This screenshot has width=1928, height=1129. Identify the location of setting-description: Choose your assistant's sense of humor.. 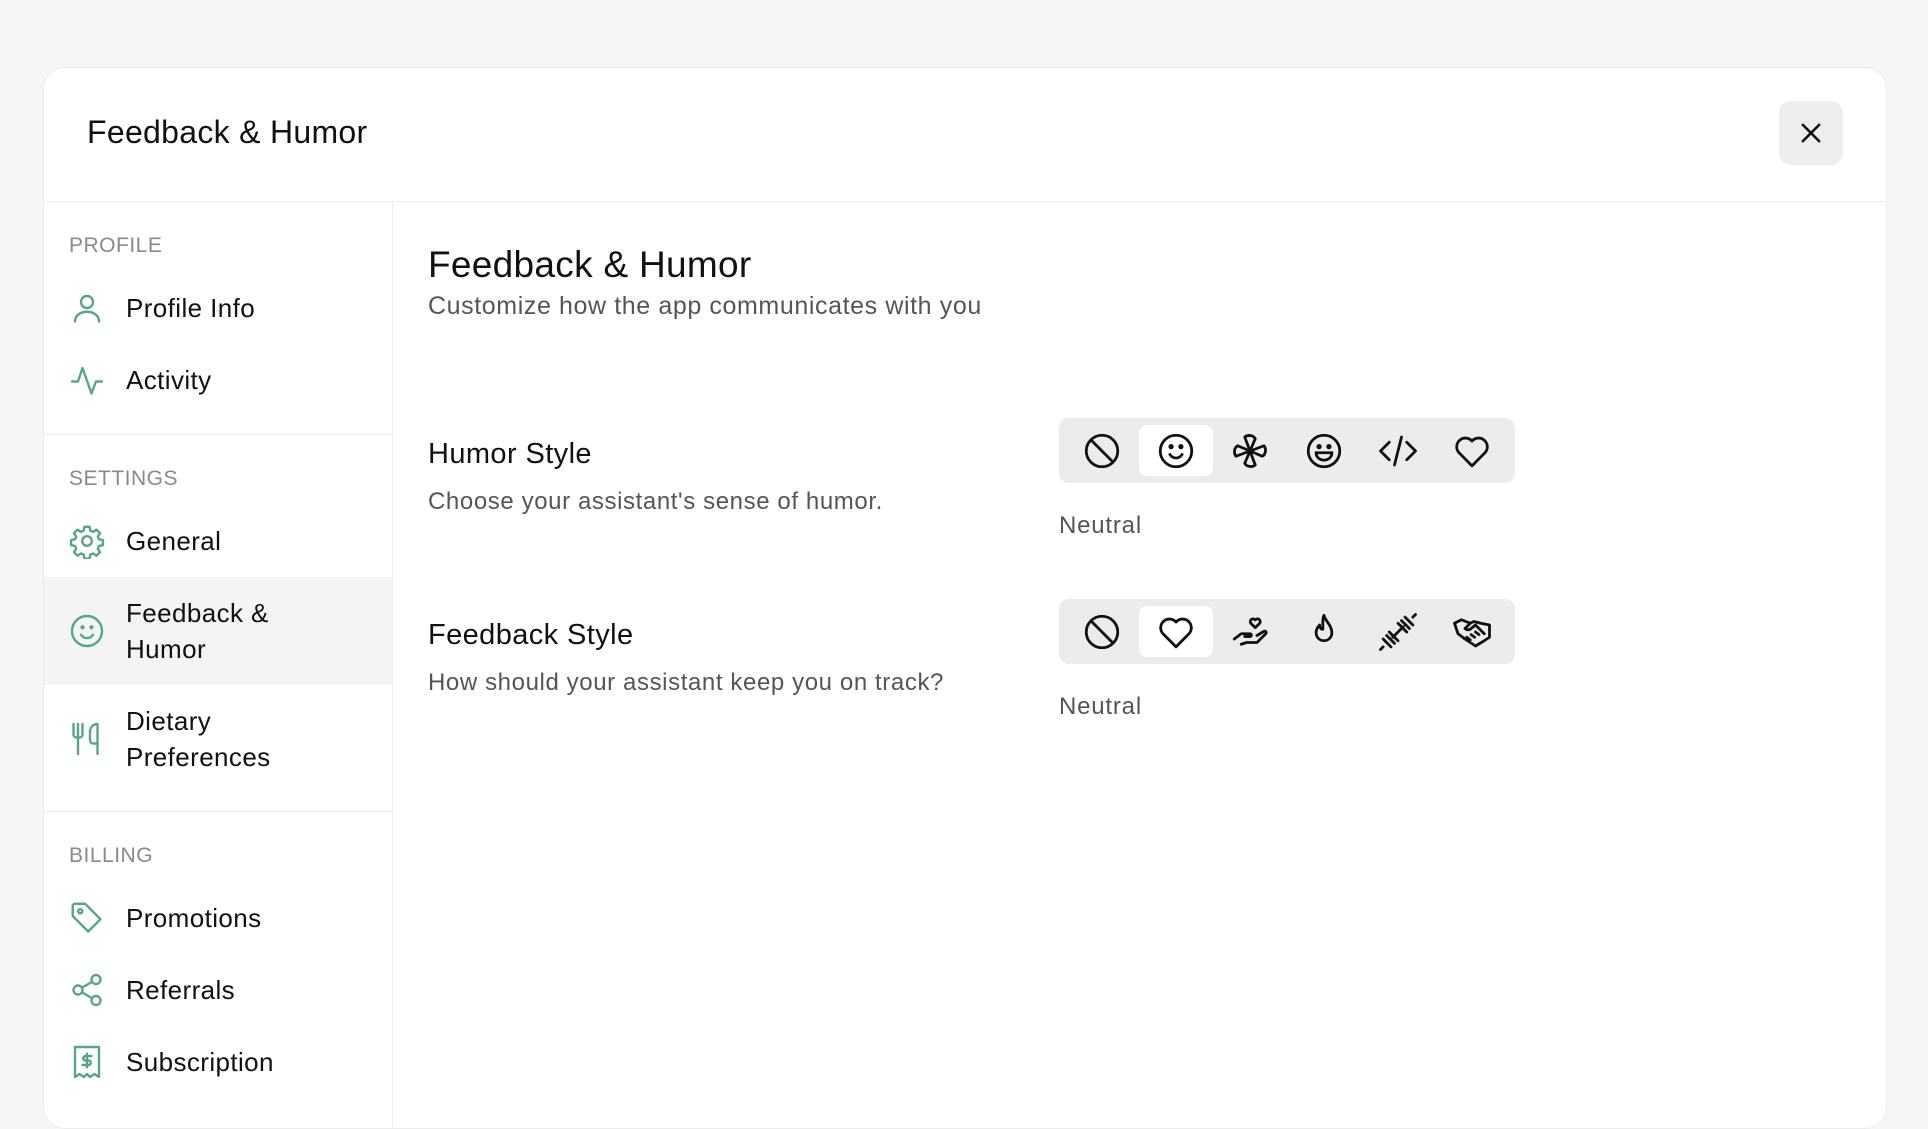
(655, 501).